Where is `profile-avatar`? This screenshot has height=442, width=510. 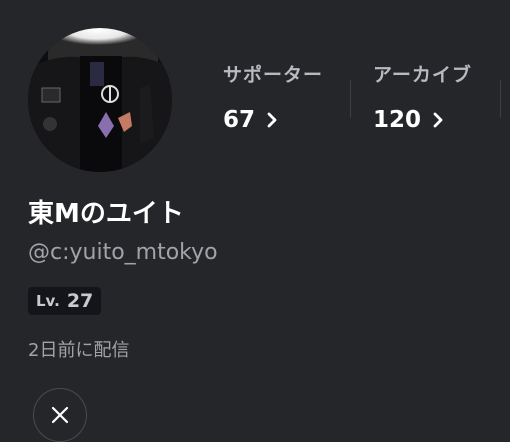 profile-avatar is located at coordinates (100, 100).